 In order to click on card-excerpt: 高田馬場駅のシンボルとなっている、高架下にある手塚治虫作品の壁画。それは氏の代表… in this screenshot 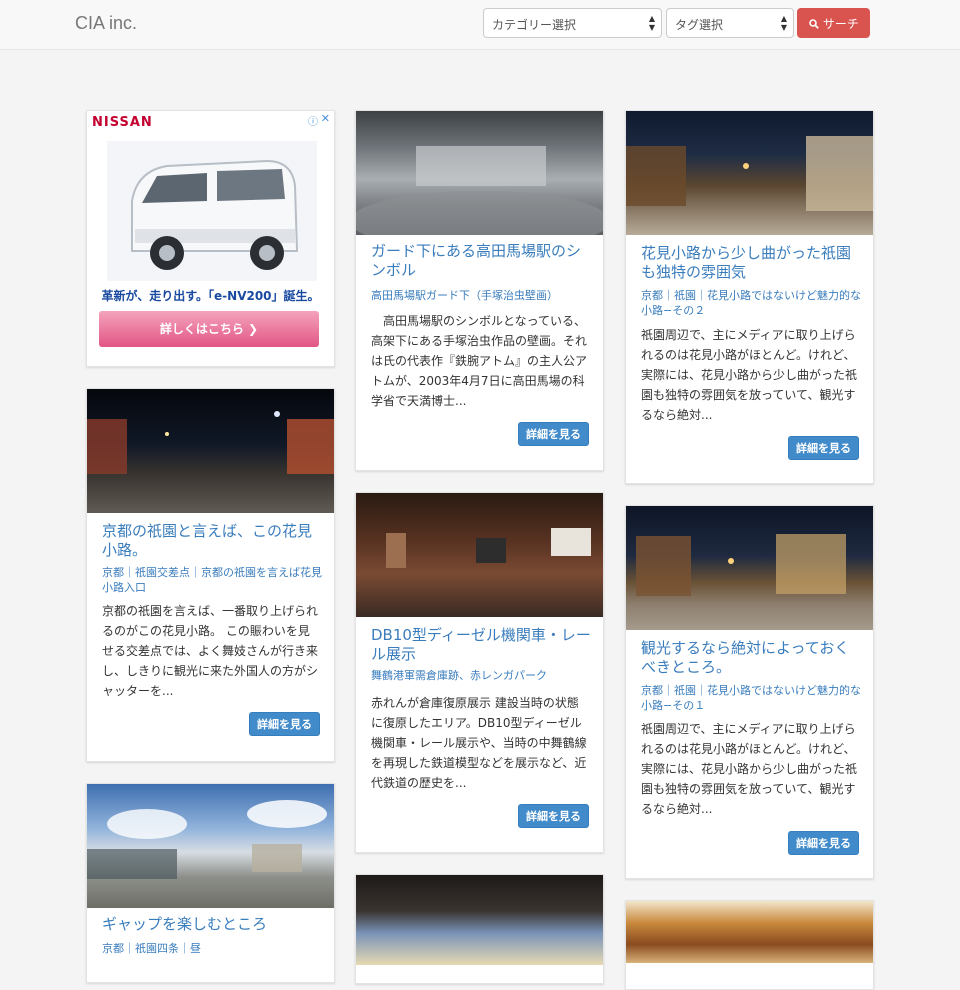, I will do `click(479, 361)`.